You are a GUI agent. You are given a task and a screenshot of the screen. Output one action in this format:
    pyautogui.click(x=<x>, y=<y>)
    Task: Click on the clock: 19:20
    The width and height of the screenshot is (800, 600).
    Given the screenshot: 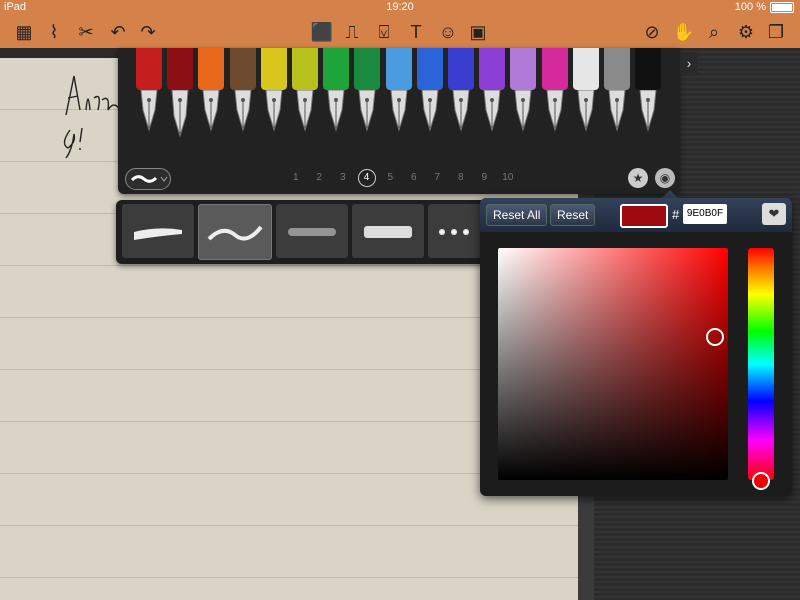 What is the action you would take?
    pyautogui.click(x=400, y=7)
    